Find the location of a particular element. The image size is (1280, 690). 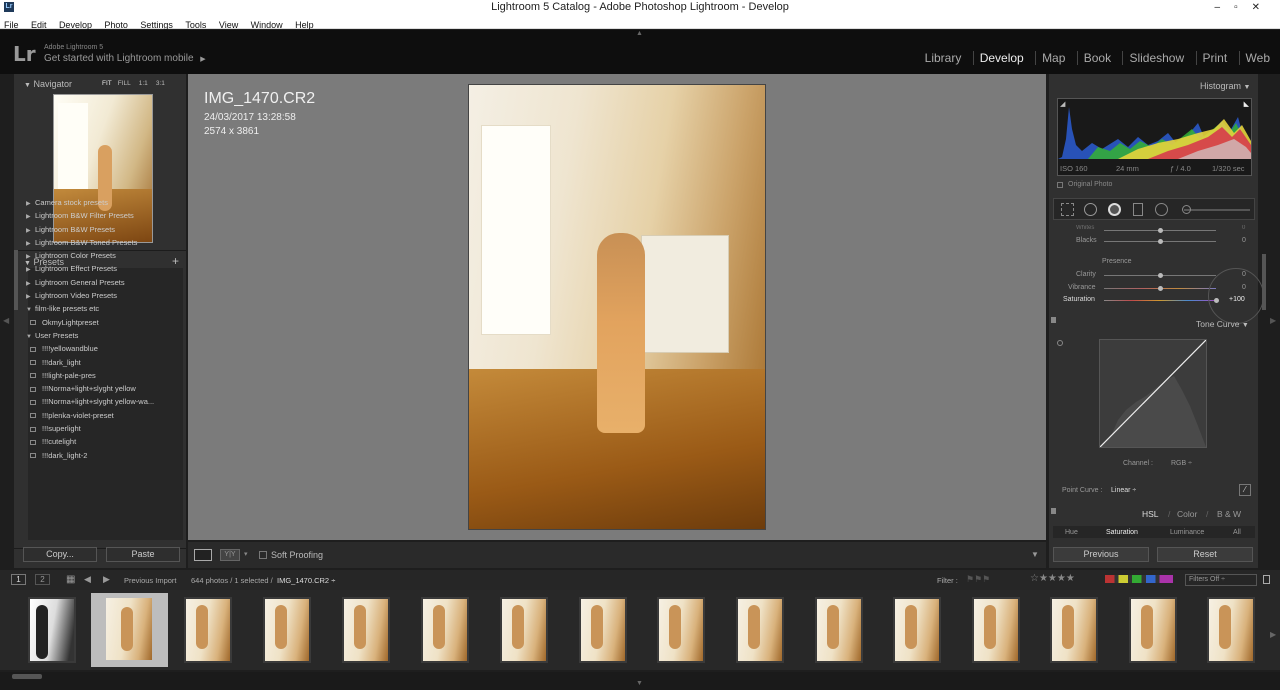

identity-line2: Get started with Lightroom mobile ▶ is located at coordinates (125, 58).